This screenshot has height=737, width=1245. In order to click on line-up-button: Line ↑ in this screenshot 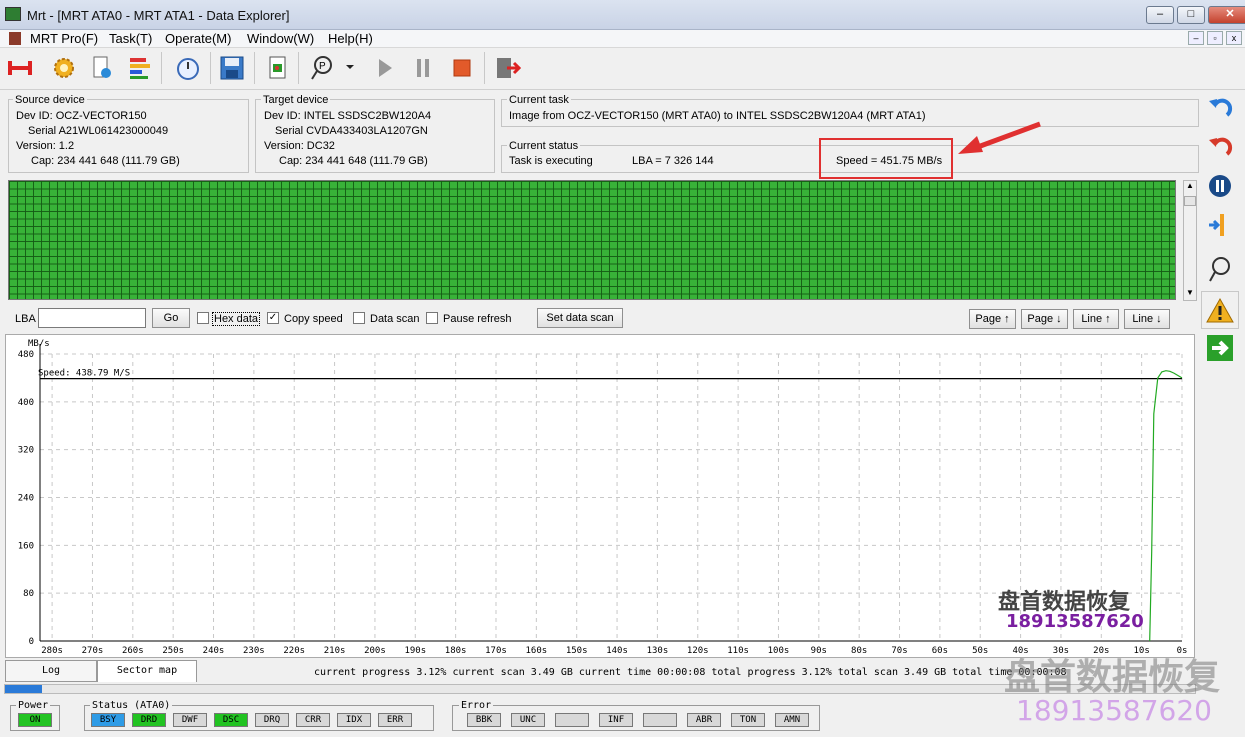, I will do `click(1096, 319)`.